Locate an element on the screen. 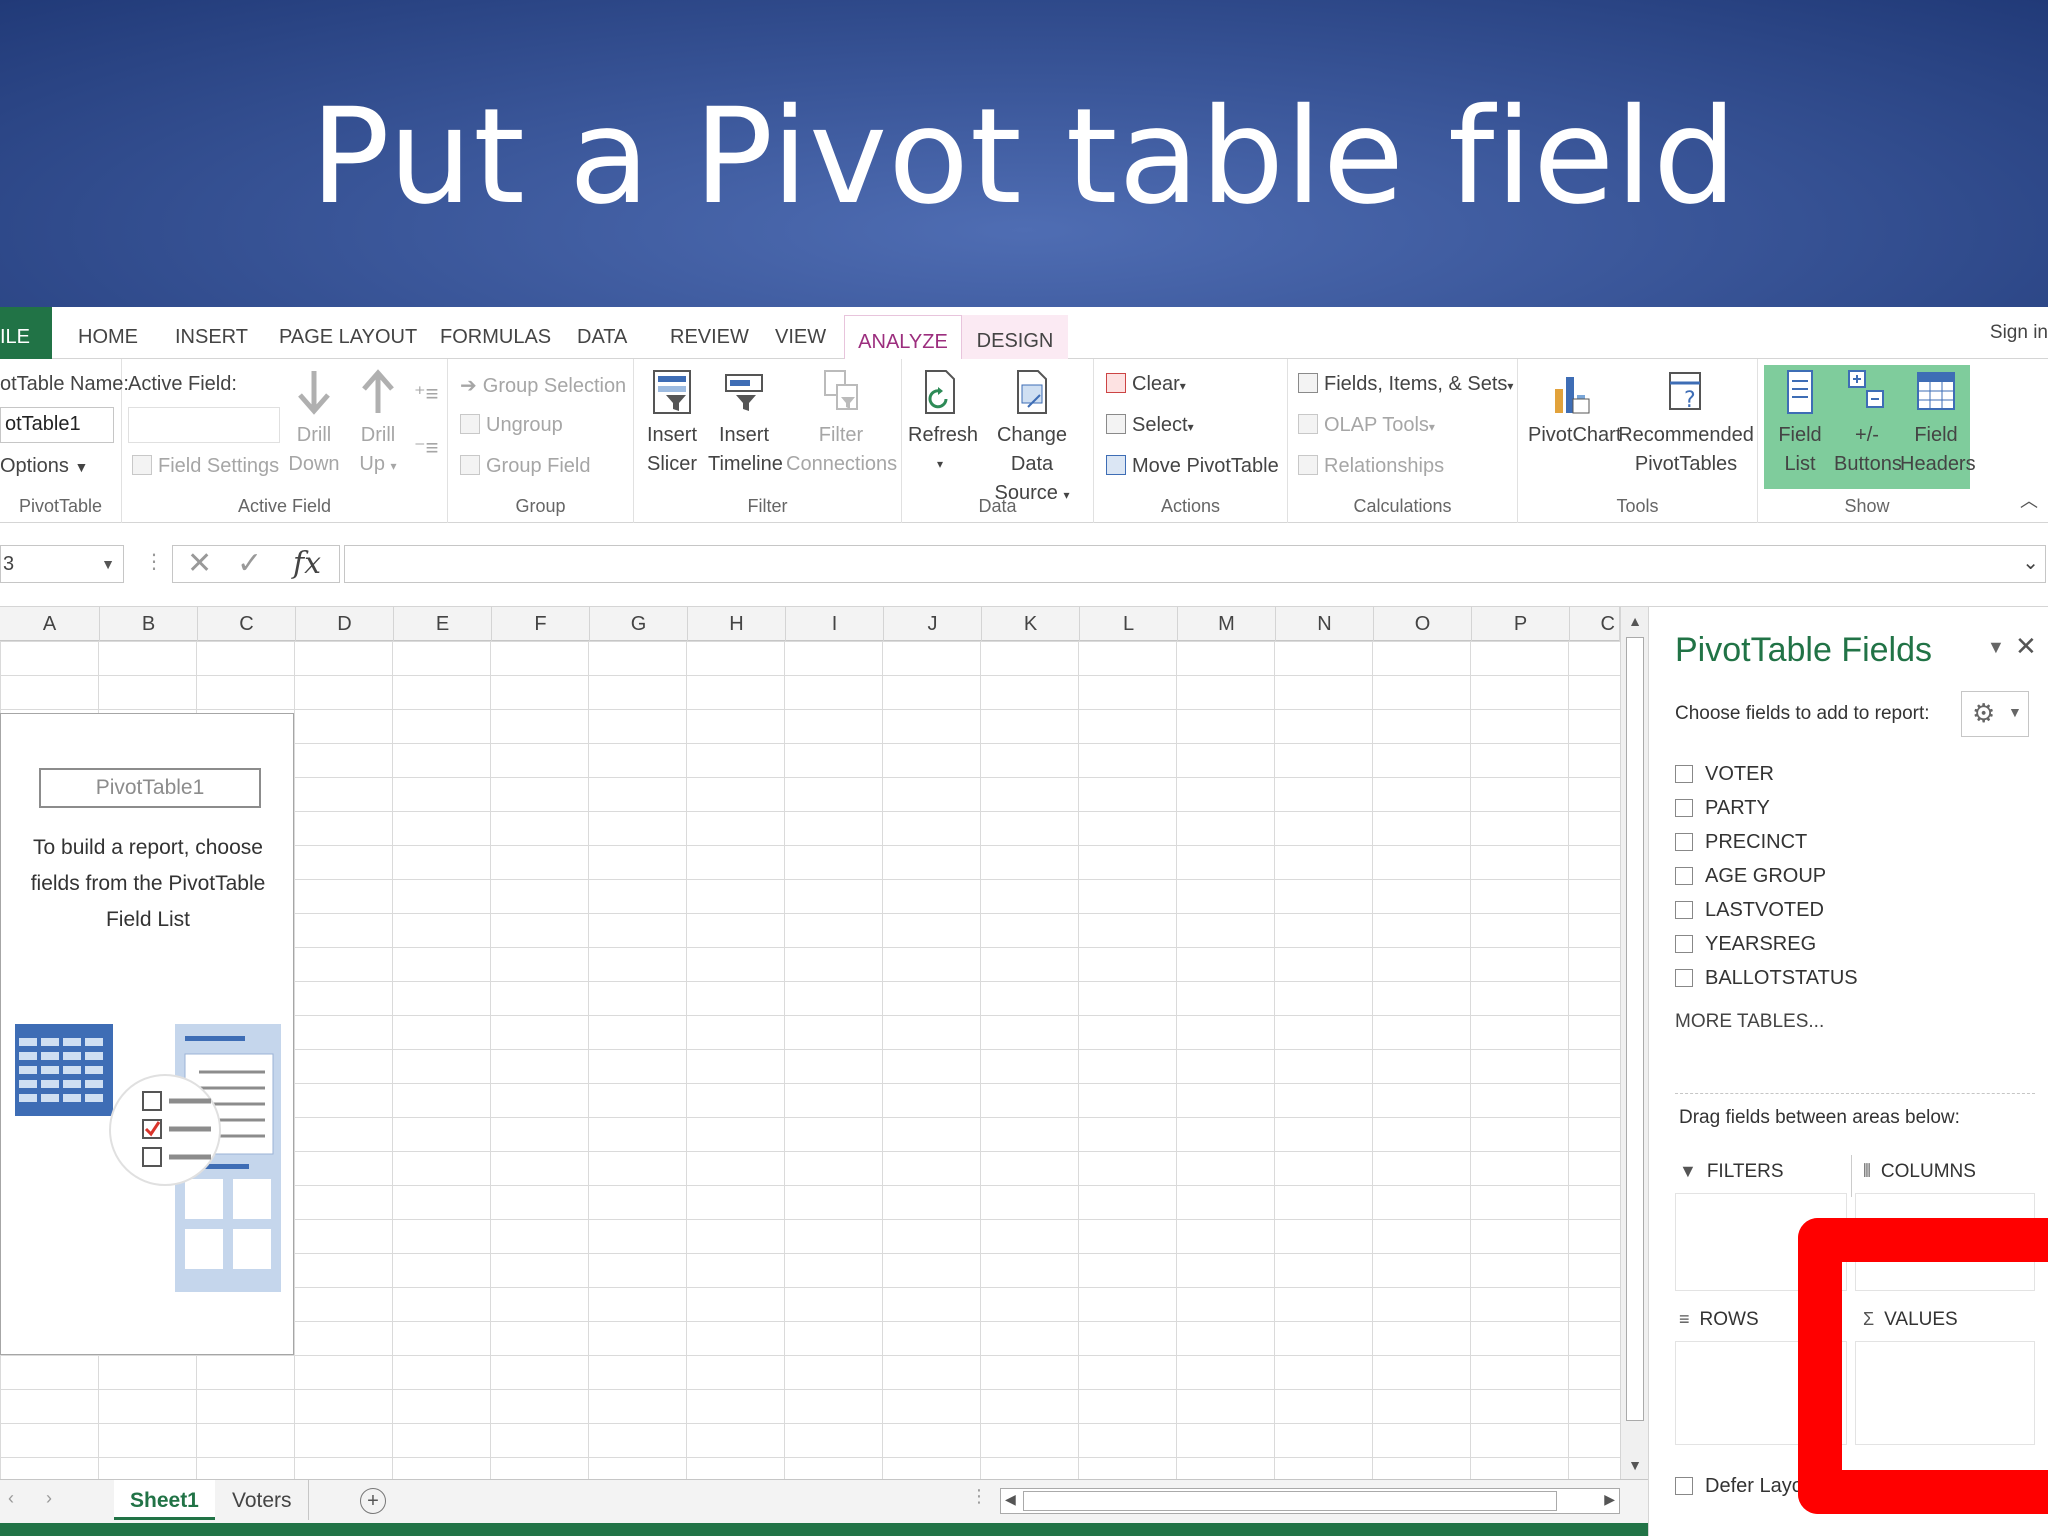 This screenshot has height=1536, width=2048. tab-formulas: FORMULAS is located at coordinates (495, 333).